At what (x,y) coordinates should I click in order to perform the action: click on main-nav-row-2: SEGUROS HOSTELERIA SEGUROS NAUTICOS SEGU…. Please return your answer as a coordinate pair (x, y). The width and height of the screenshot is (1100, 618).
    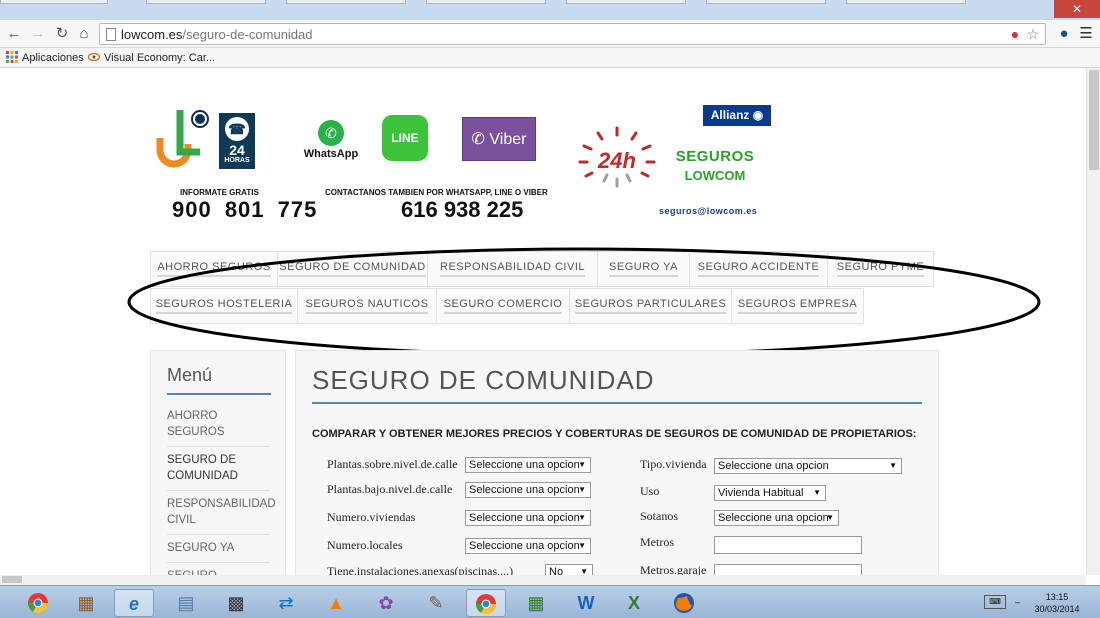
    Looking at the image, I should click on (507, 306).